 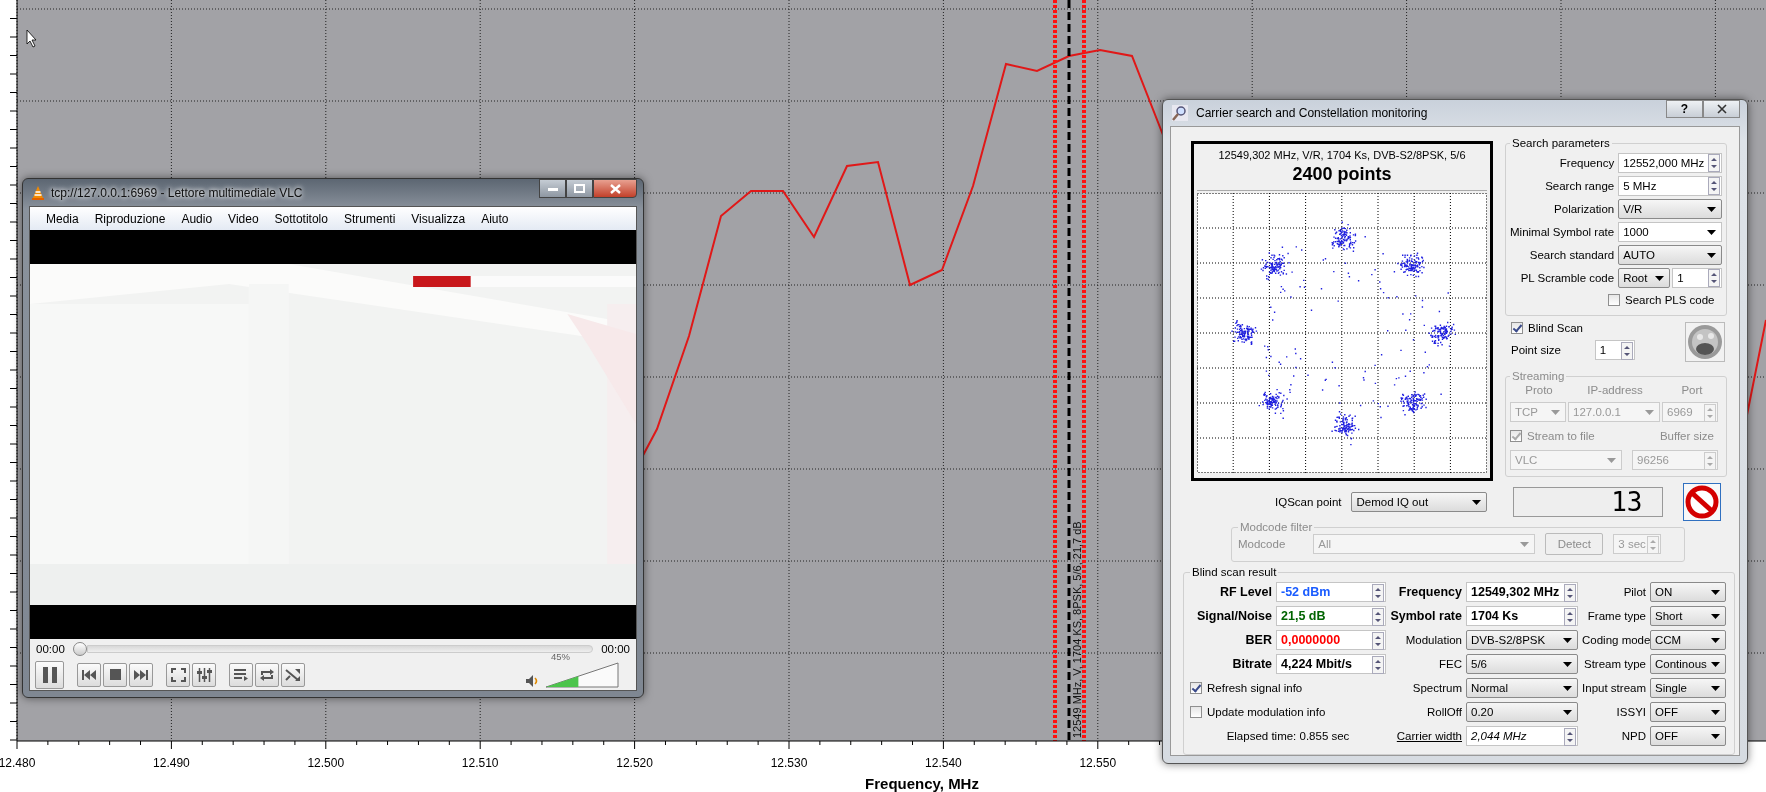 I want to click on dropdown: Continous, so click(x=1688, y=664).